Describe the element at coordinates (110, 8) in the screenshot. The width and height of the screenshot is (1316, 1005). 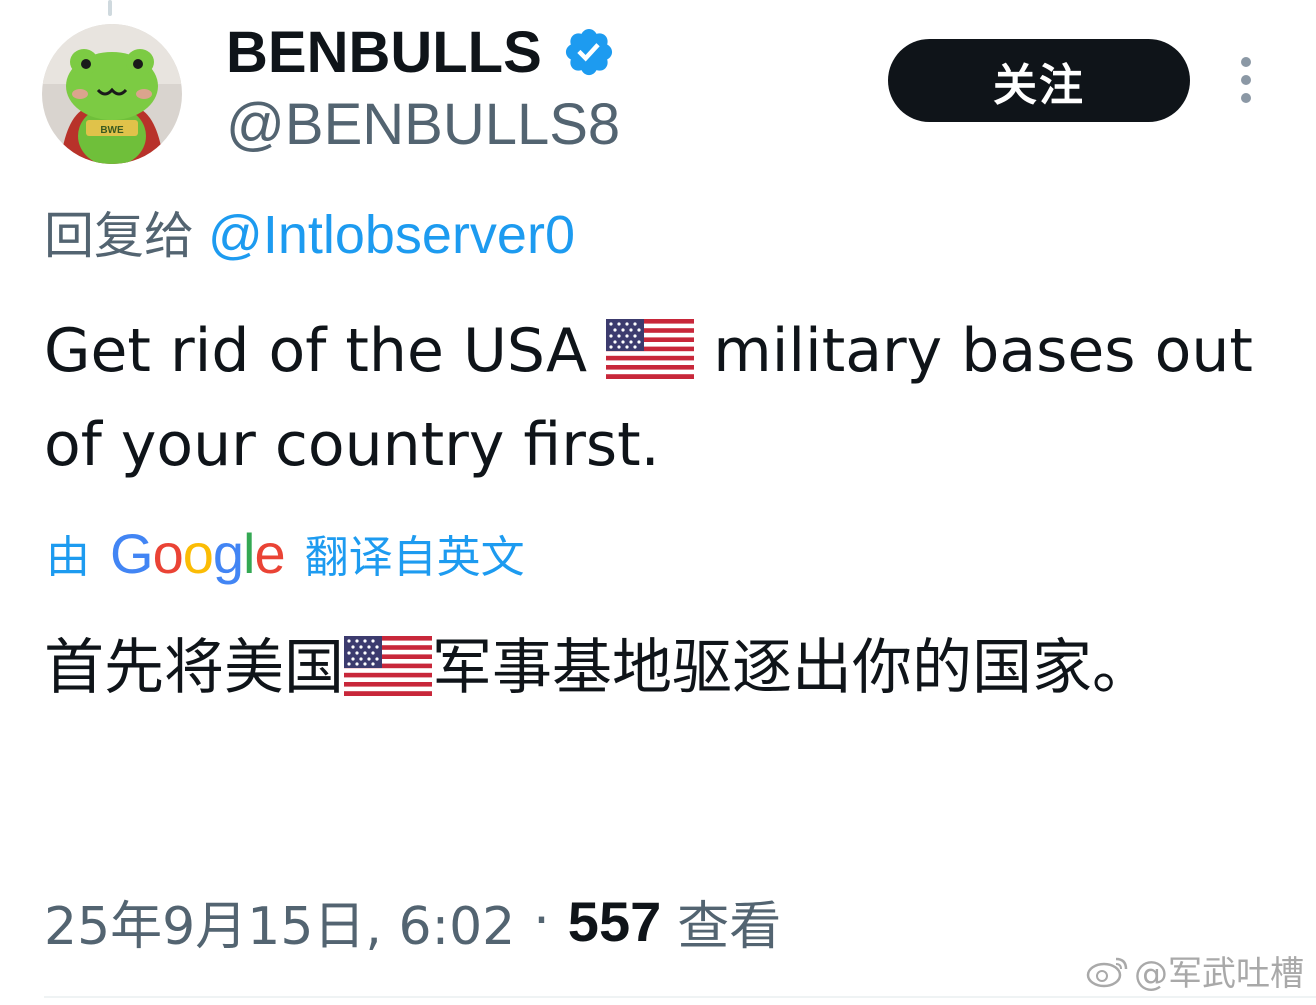
I see `thread-connector-line` at that location.